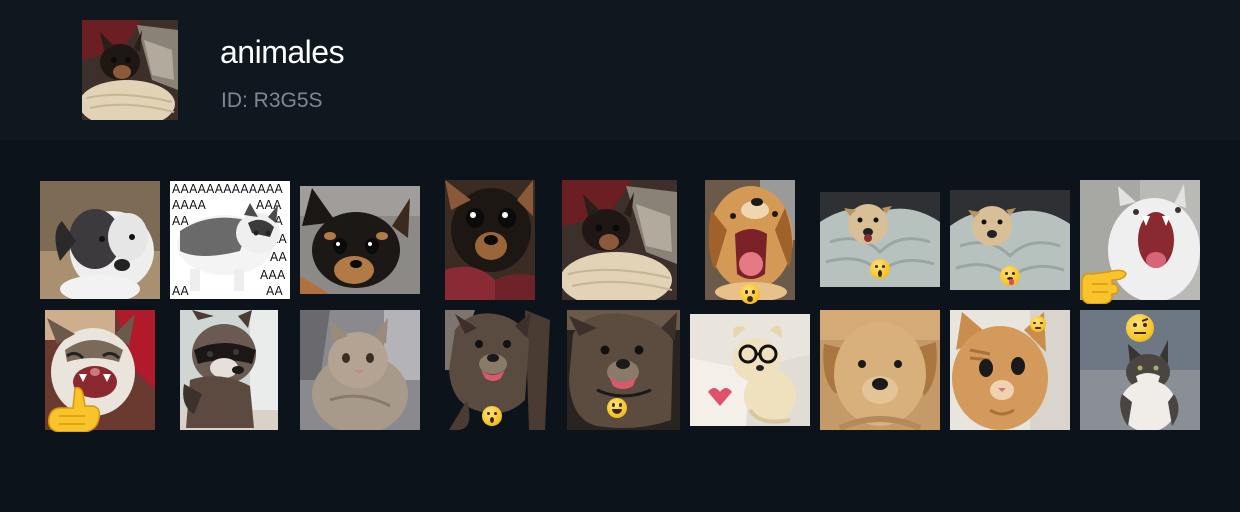 Image resolution: width=1240 pixels, height=512 pixels. What do you see at coordinates (282, 52) in the screenshot?
I see `pack-title: animales` at bounding box center [282, 52].